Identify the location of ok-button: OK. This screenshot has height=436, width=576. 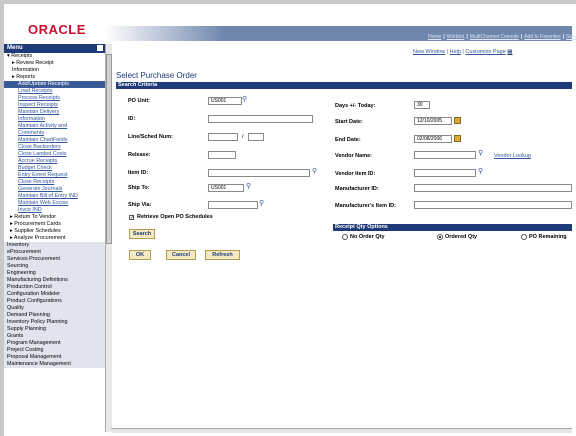
(140, 255).